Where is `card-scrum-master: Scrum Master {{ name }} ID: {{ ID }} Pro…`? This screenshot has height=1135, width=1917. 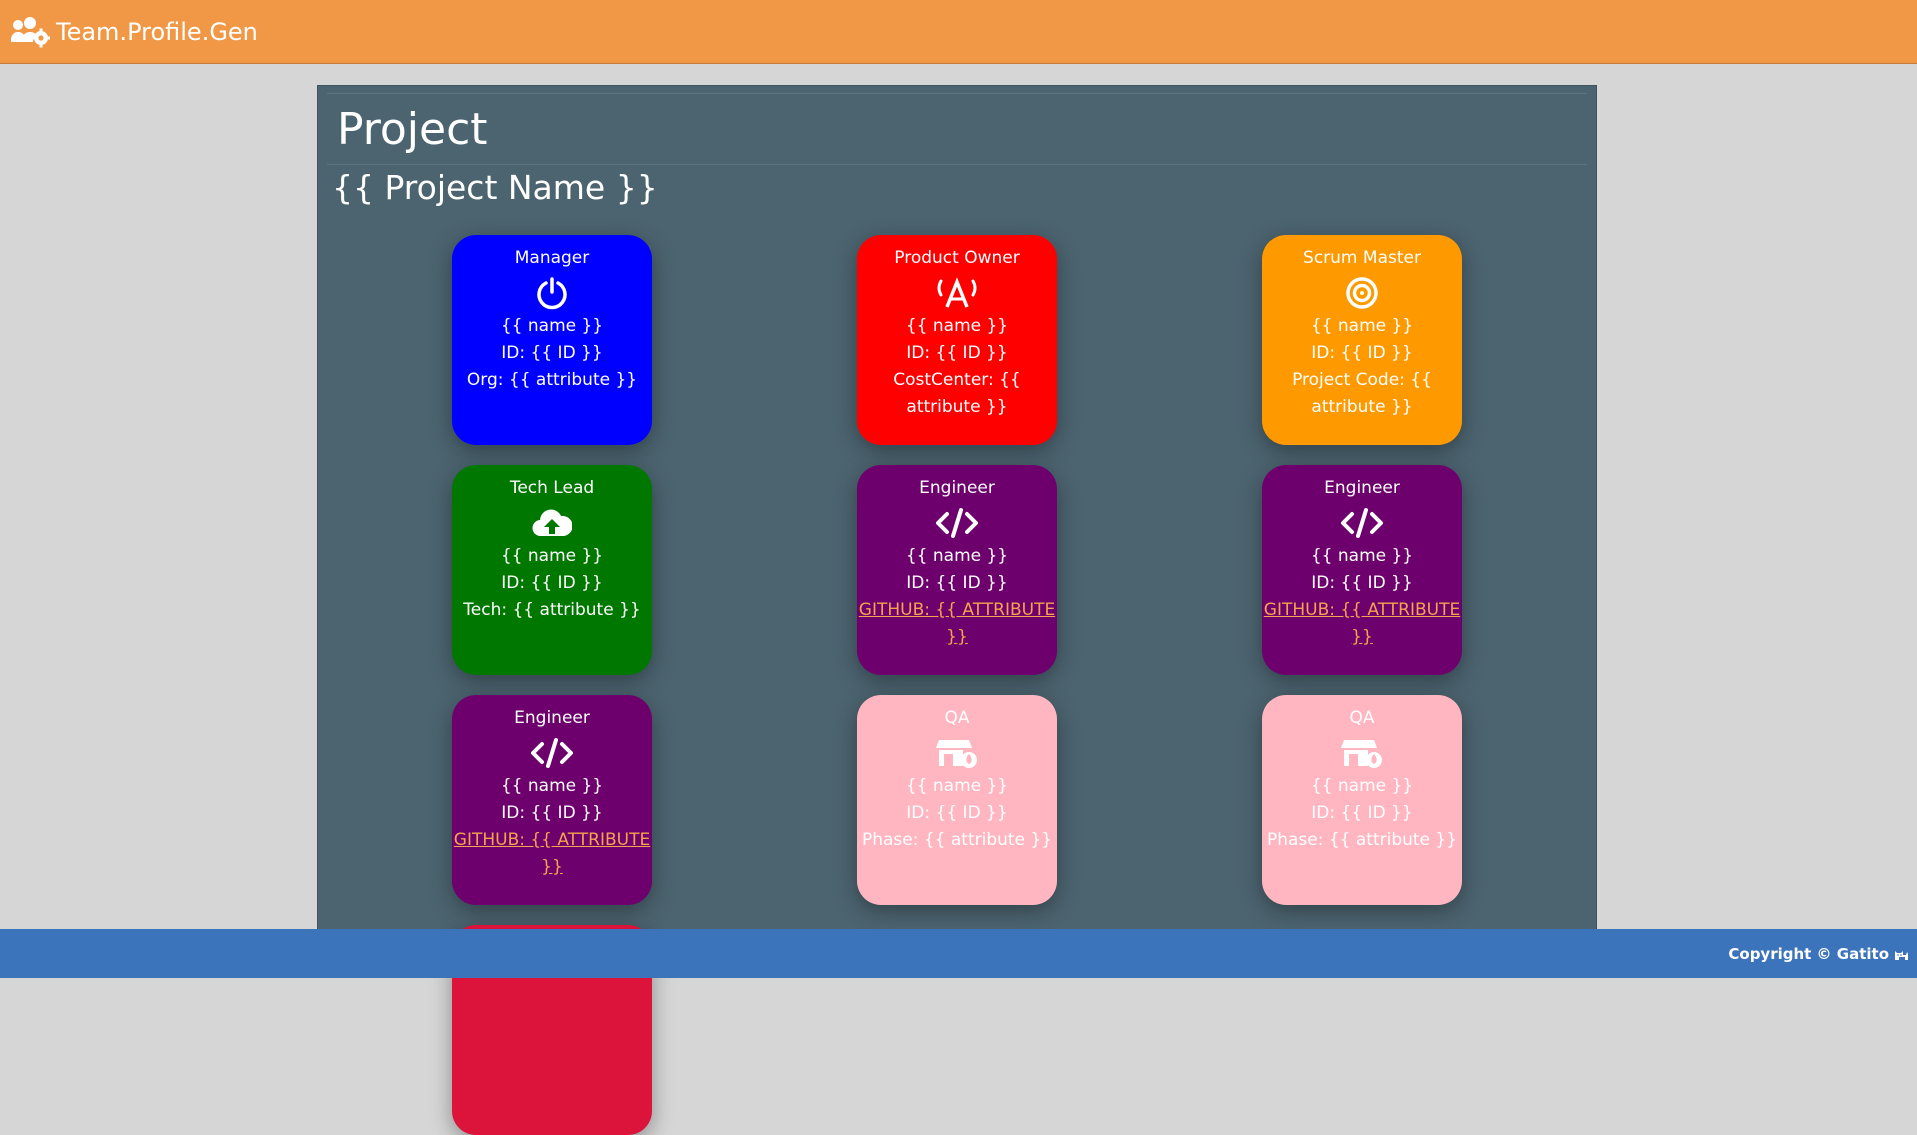 card-scrum-master: Scrum Master {{ name }} ID: {{ ID }} Pro… is located at coordinates (1362, 340).